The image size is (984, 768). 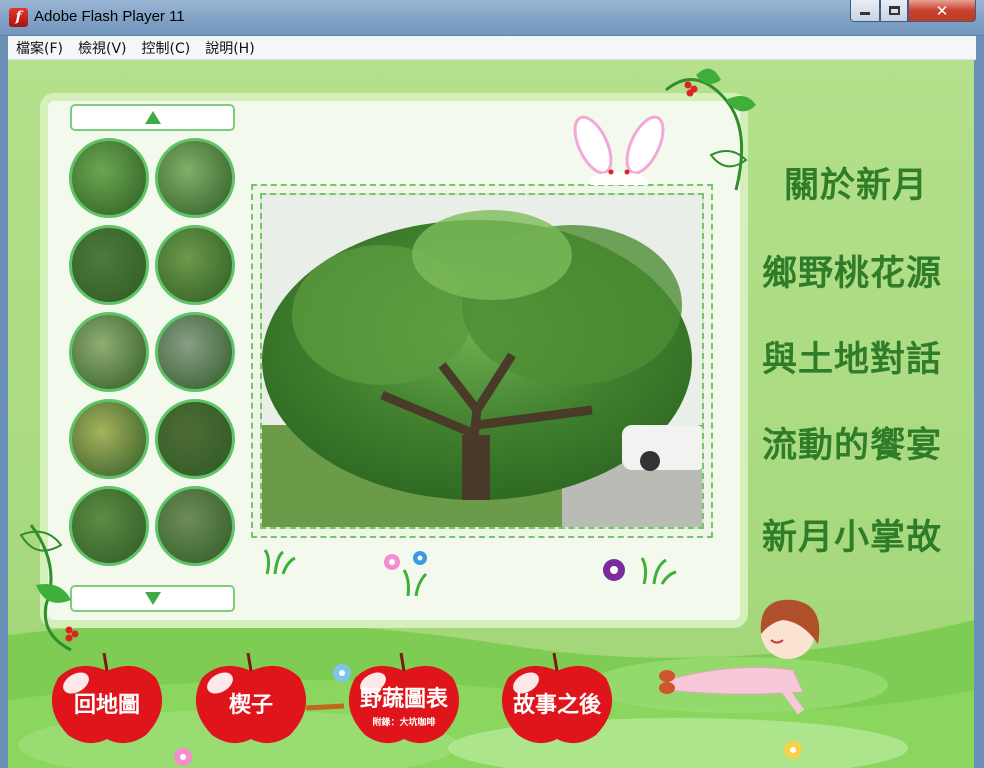 What do you see at coordinates (865, 11) in the screenshot?
I see `minimize-button` at bounding box center [865, 11].